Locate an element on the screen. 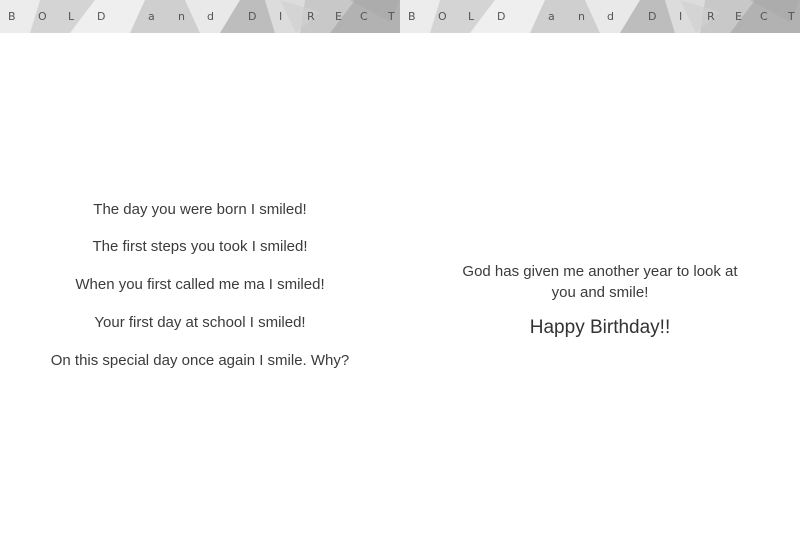 The height and width of the screenshot is (560, 800). verse-line-first-school-day: Your first day at school I smiled! is located at coordinates (200, 322).